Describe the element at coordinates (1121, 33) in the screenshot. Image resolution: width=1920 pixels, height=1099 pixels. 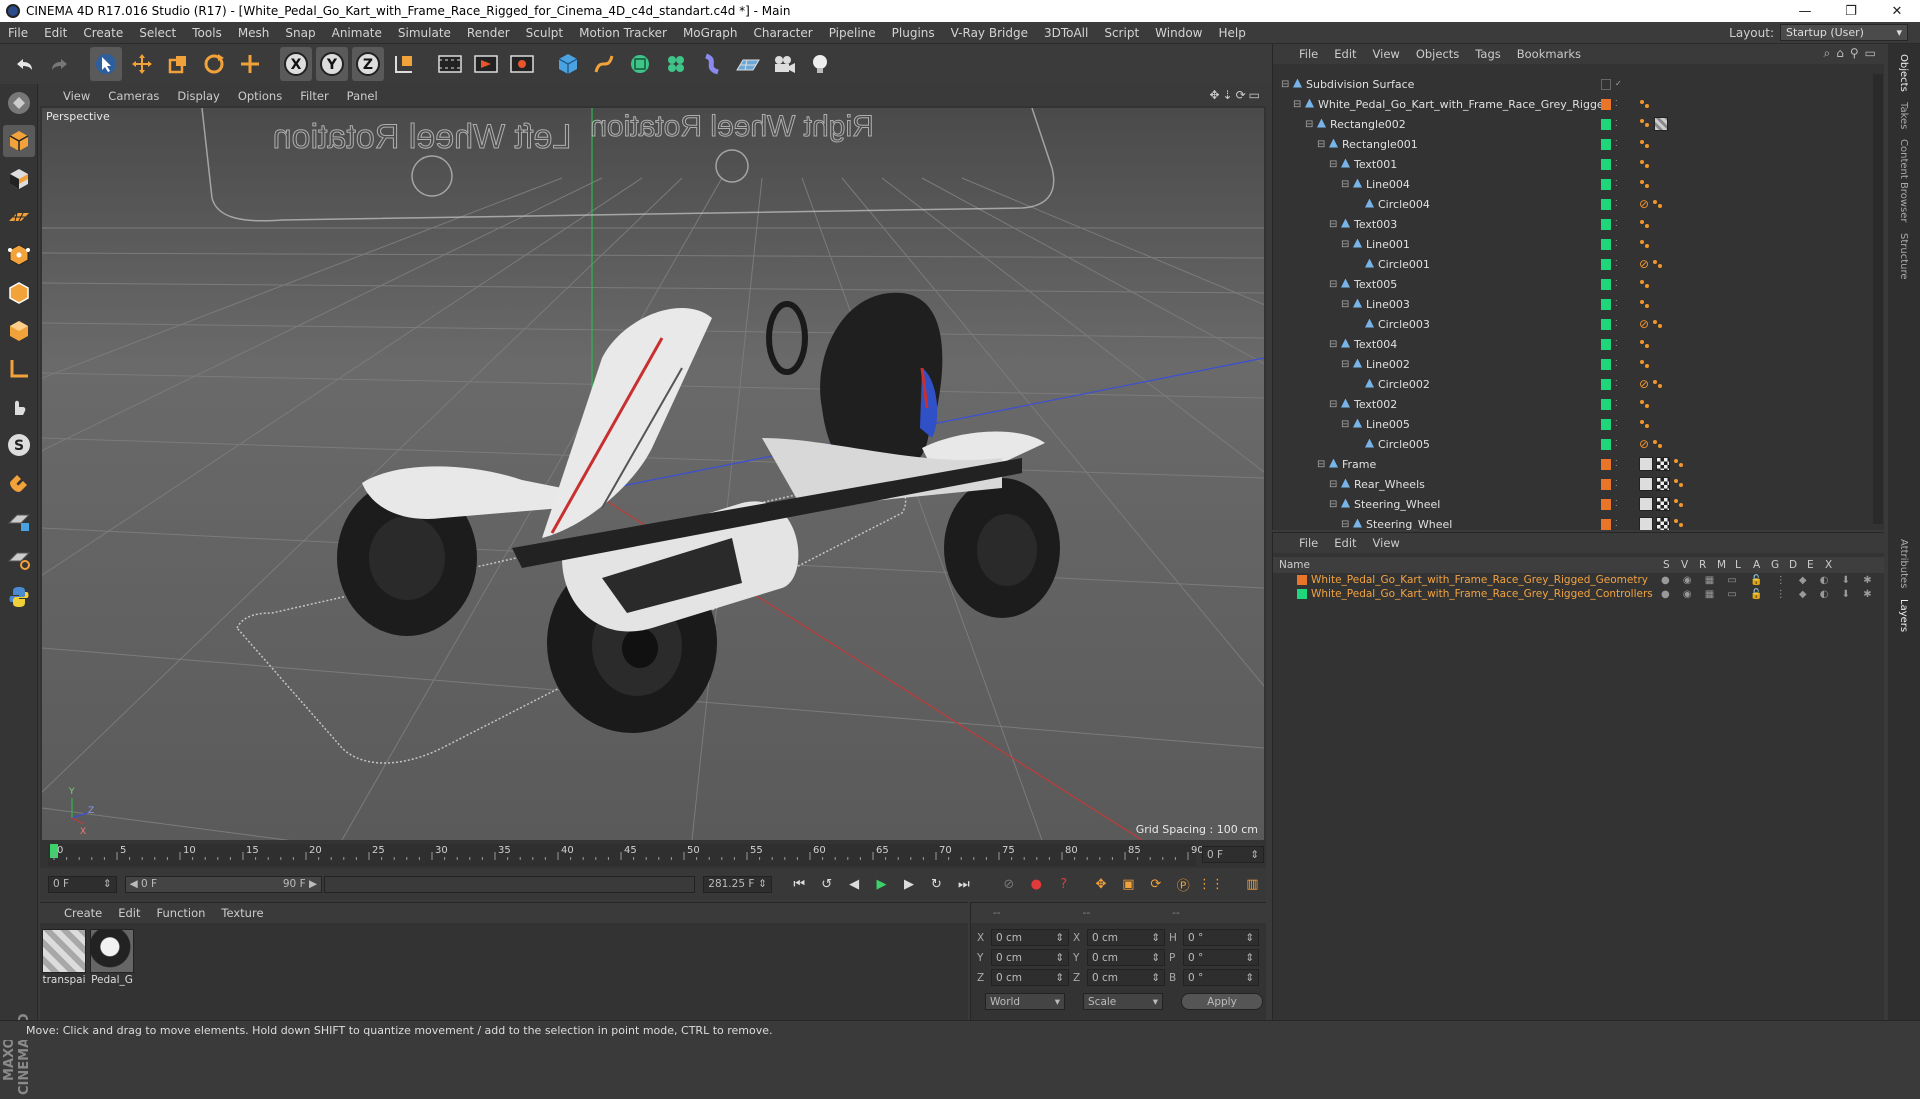
I see `menu-script: Script` at that location.